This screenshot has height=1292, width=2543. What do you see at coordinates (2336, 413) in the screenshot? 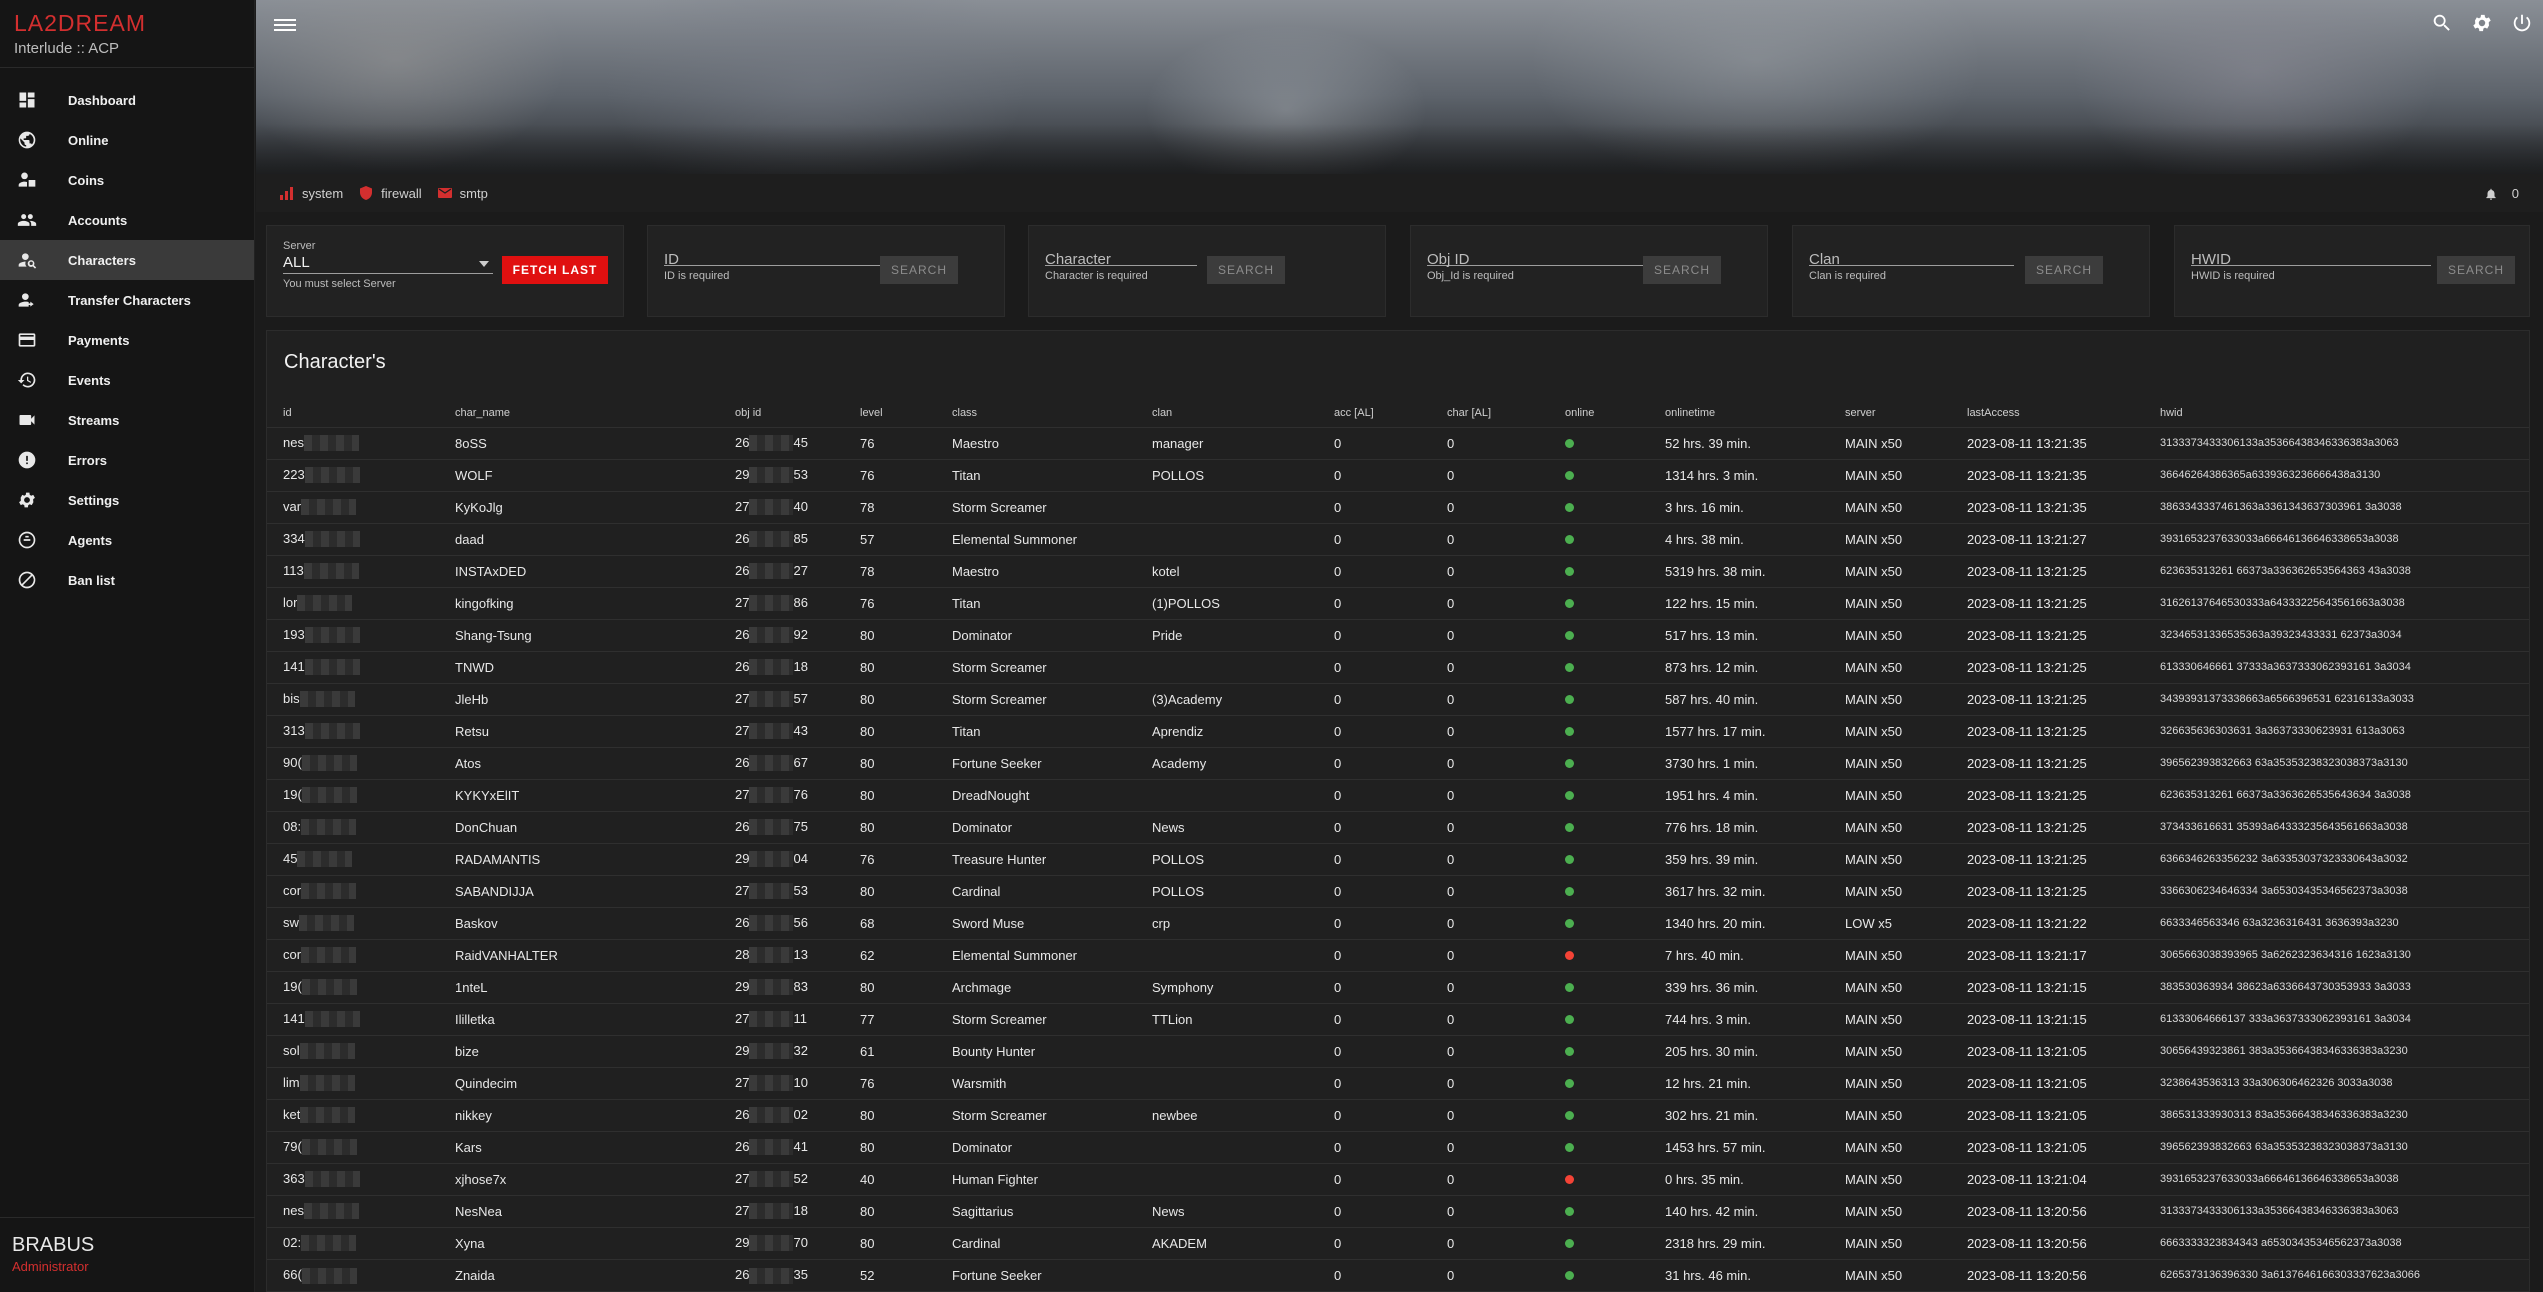
I see `column-header: hwid` at bounding box center [2336, 413].